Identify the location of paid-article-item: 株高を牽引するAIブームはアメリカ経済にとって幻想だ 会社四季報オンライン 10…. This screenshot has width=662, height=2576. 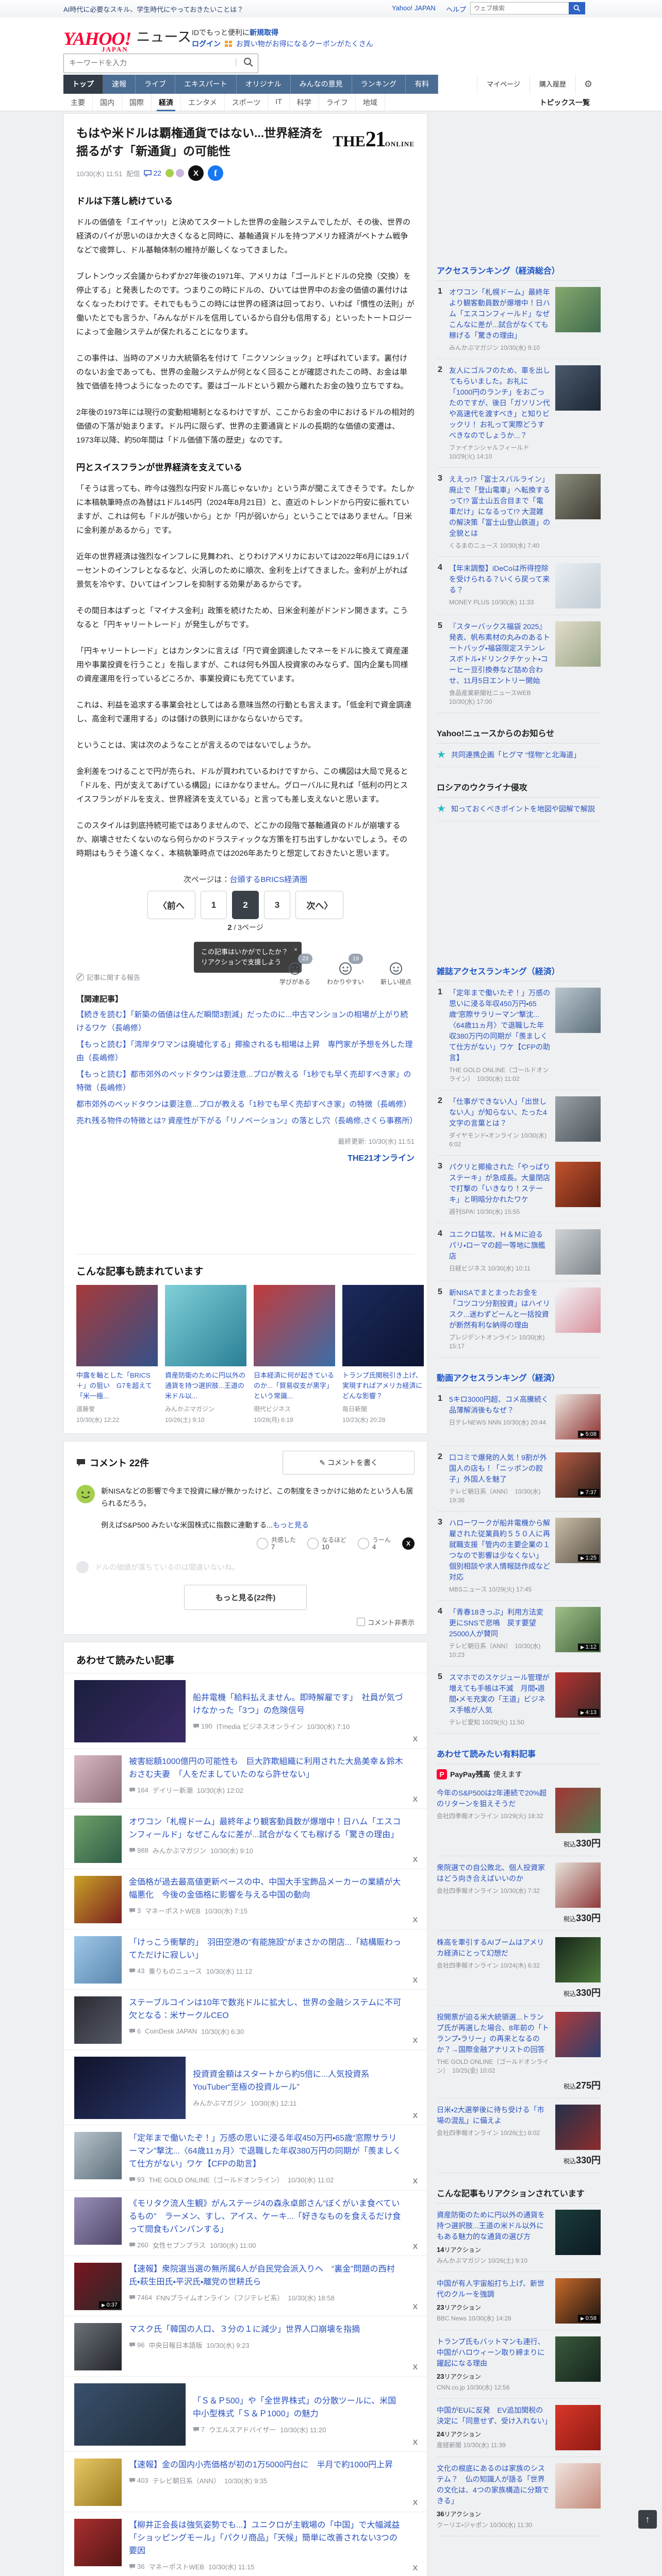
(519, 1968).